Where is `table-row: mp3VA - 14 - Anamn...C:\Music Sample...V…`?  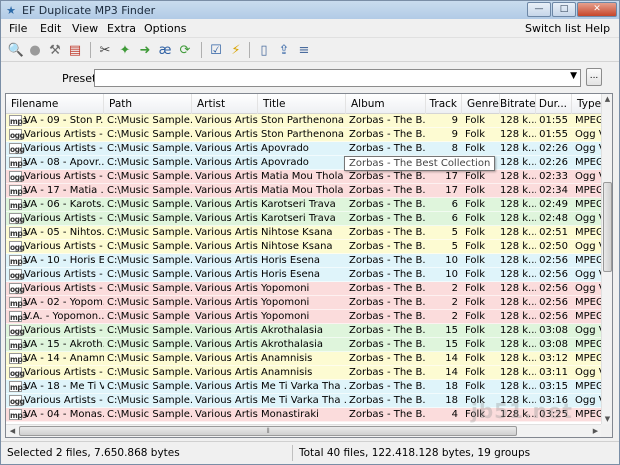
table-row: mp3VA - 14 - Anamn...C:\Music Sample...V… is located at coordinates (304, 359).